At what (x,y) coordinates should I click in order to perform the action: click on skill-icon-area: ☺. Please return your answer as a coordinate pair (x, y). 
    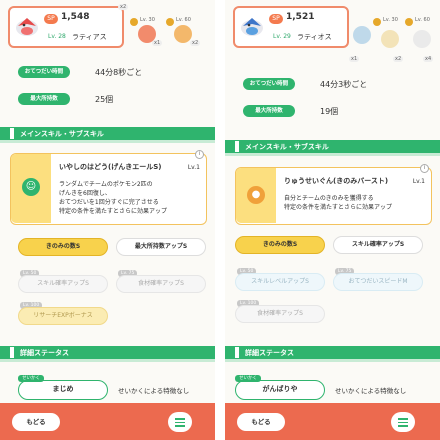
    Looking at the image, I should click on (31, 188).